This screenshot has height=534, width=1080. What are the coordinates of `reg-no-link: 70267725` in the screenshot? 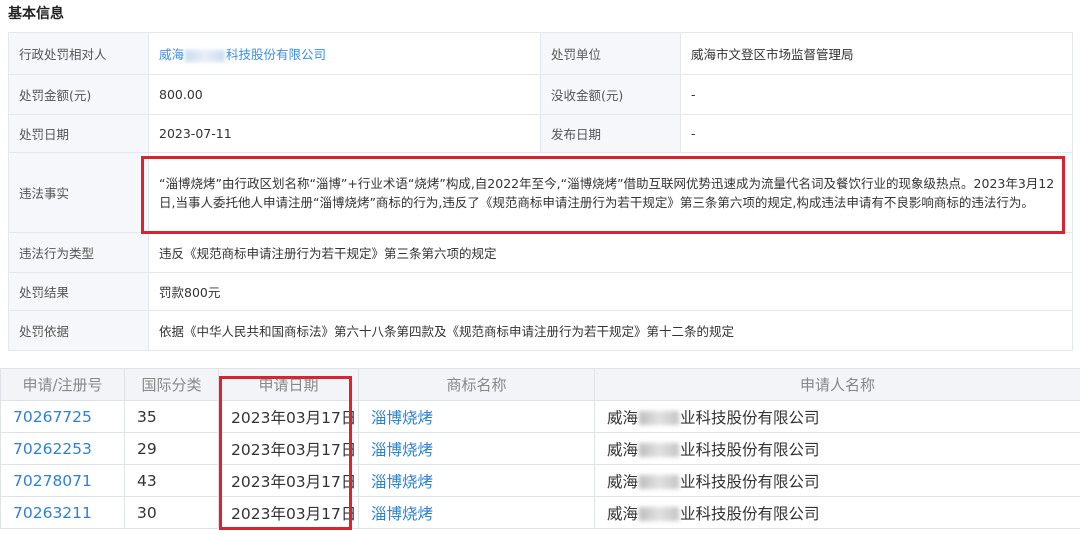 It's located at (52, 417).